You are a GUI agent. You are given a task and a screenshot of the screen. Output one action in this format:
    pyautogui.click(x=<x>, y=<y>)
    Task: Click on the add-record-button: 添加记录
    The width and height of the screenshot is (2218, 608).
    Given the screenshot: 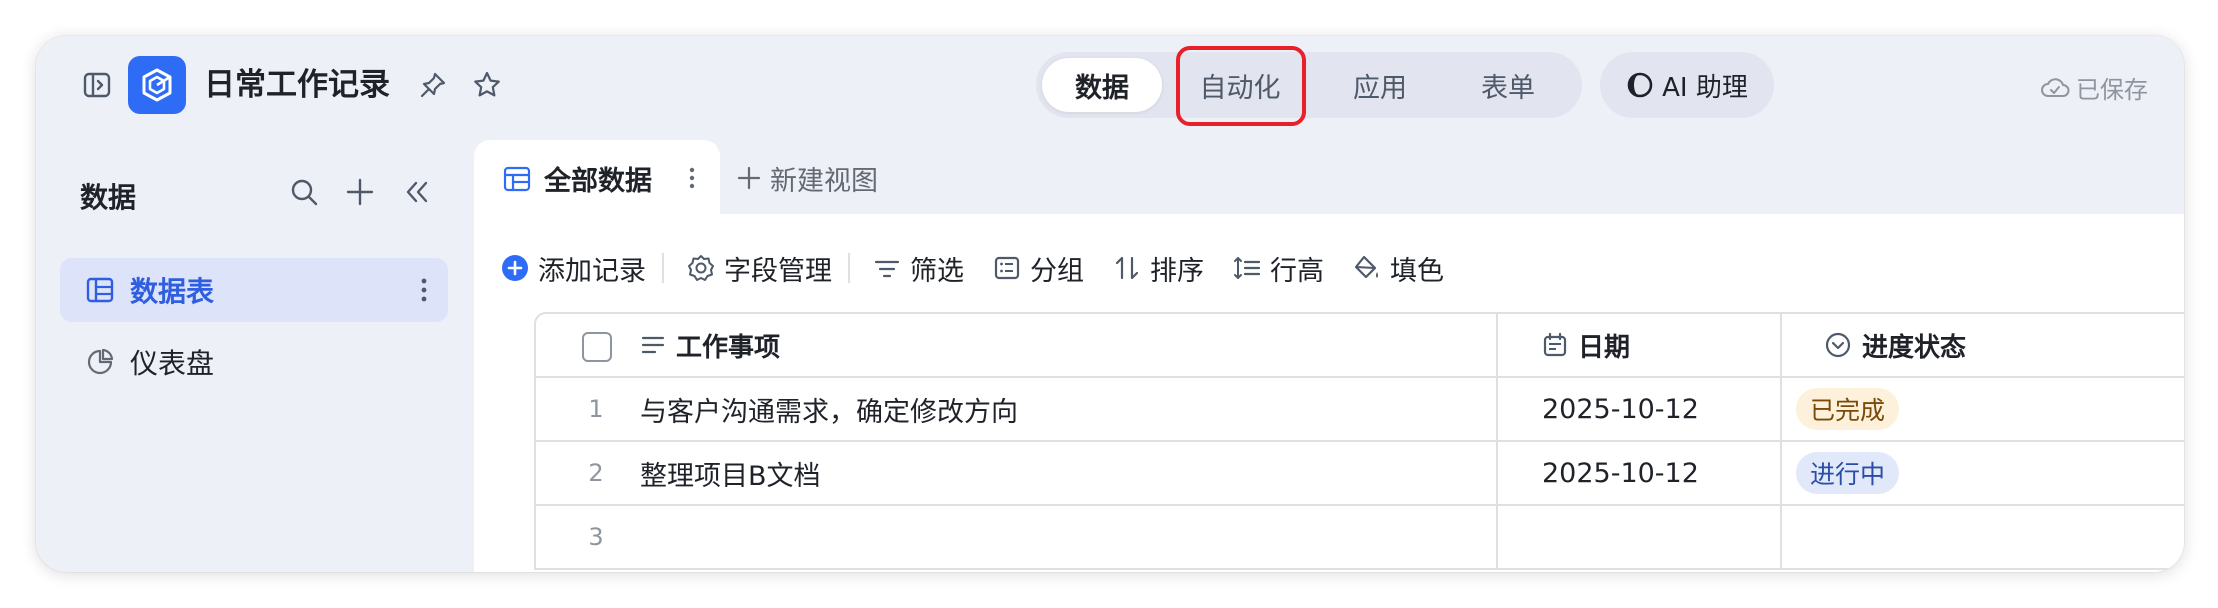 What is the action you would take?
    pyautogui.click(x=573, y=268)
    